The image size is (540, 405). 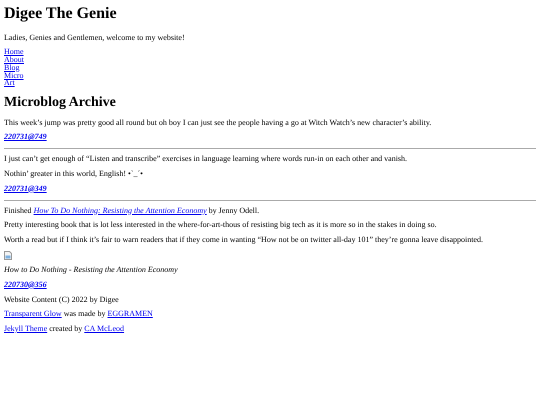 What do you see at coordinates (62, 300) in the screenshot?
I see `footer-text: Website Content (C) 2022 by Digee` at bounding box center [62, 300].